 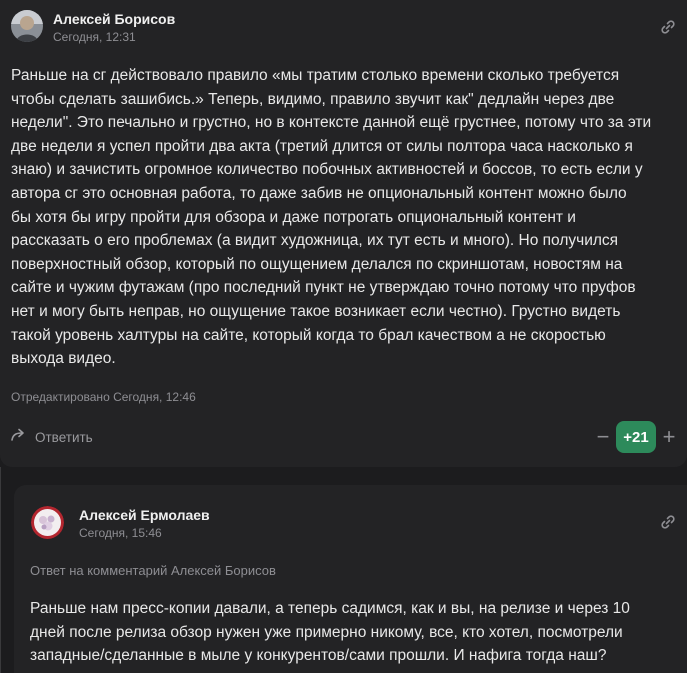 What do you see at coordinates (144, 515) in the screenshot?
I see `comment-author: Алексей Ермолаев` at bounding box center [144, 515].